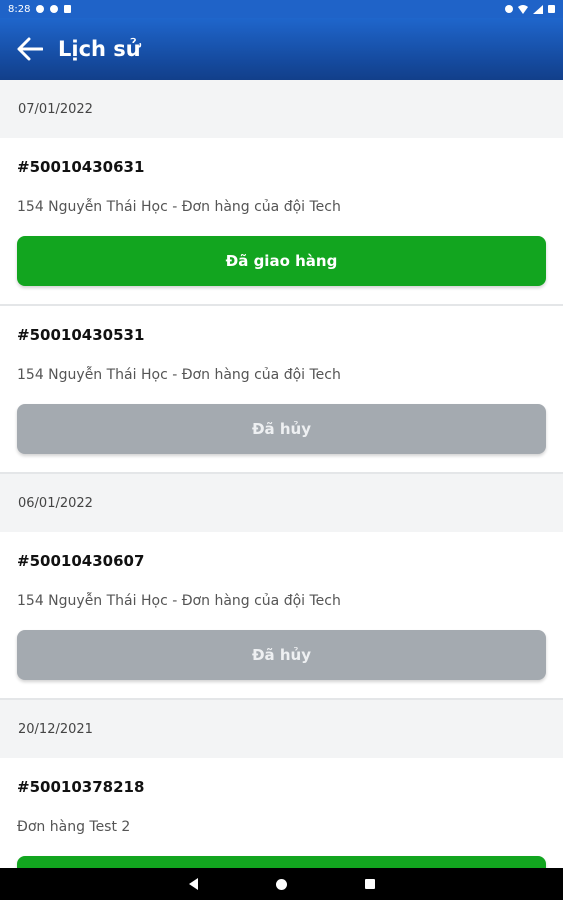  What do you see at coordinates (193, 884) in the screenshot?
I see `nav-back-icon` at bounding box center [193, 884].